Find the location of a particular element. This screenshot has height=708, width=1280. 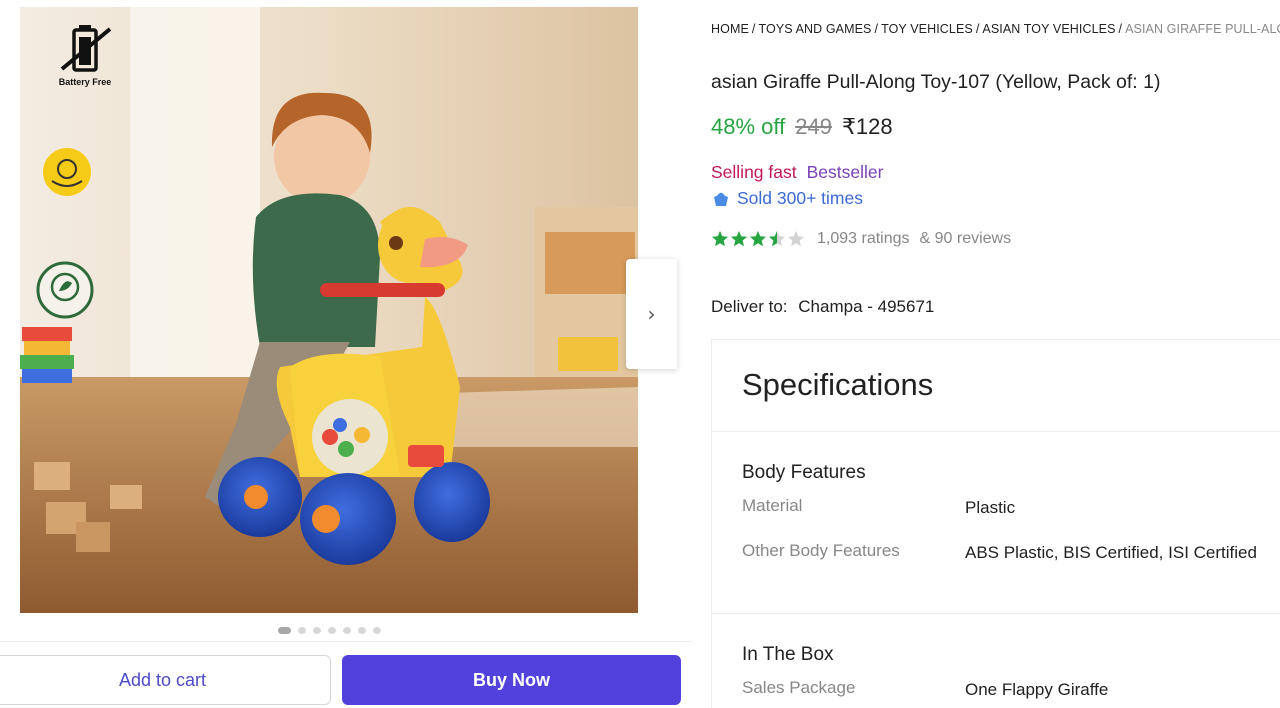

spec-section-title: In The Box is located at coordinates (788, 654).